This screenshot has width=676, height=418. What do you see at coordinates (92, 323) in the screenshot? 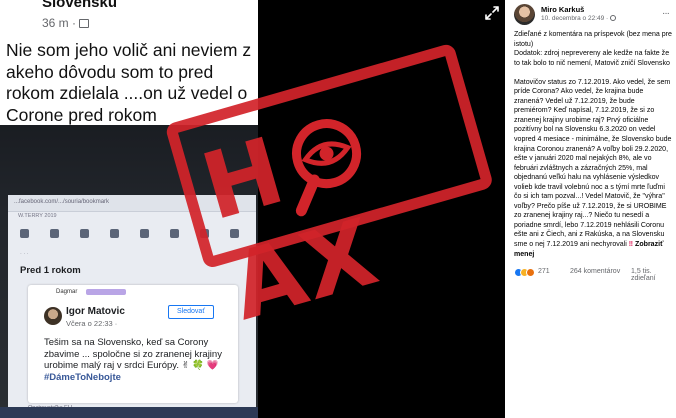
I see `inner-post-date: Včera o 22:33 ·` at bounding box center [92, 323].